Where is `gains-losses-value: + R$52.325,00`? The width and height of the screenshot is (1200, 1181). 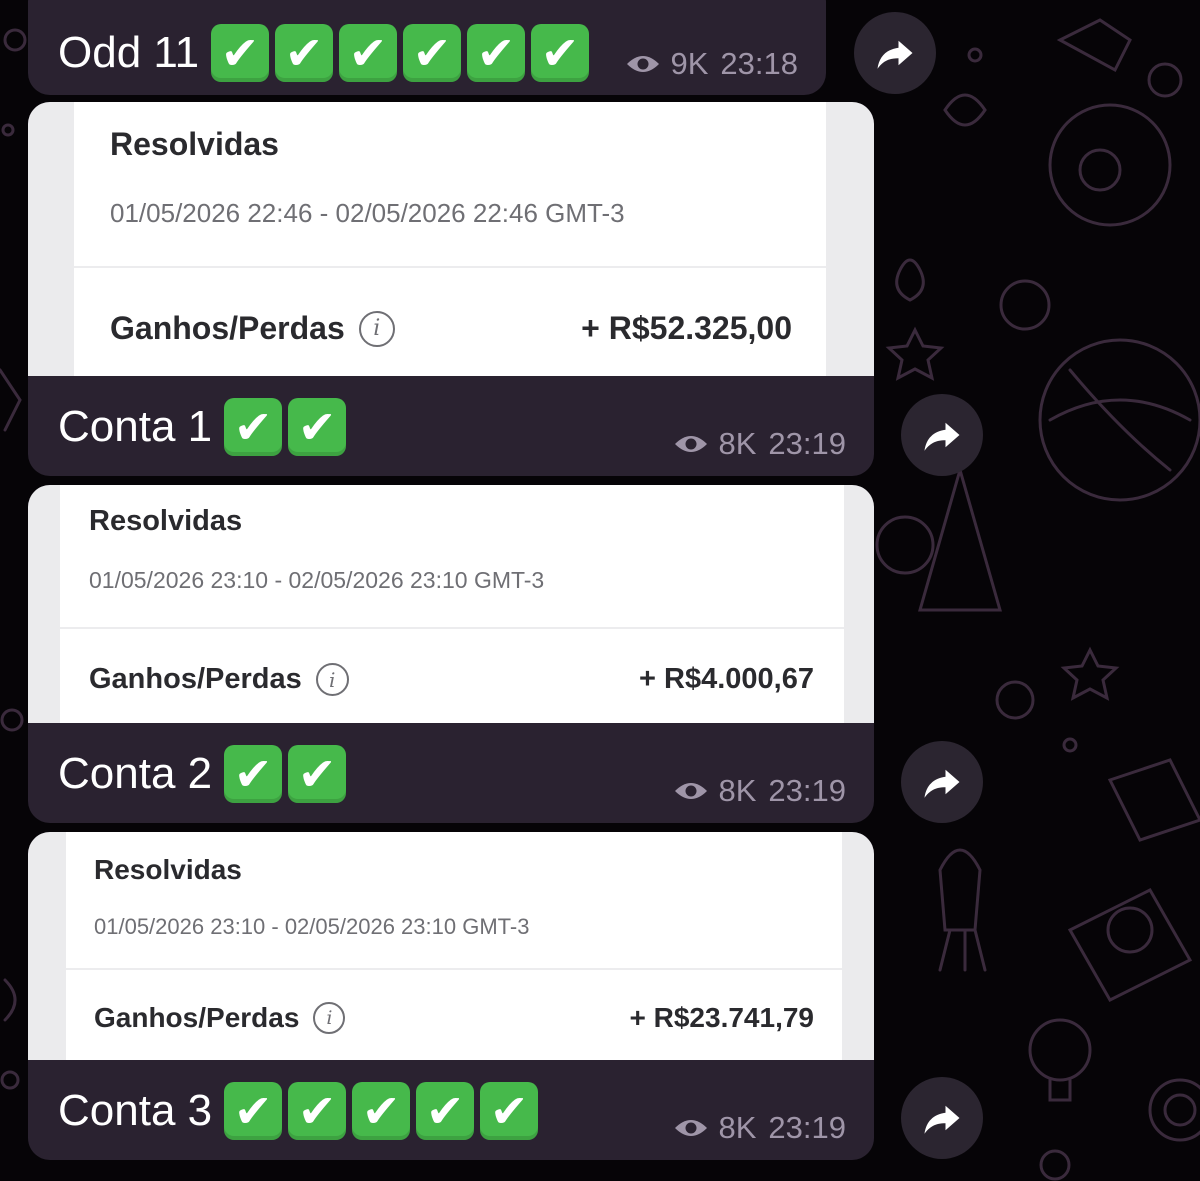
gains-losses-value: + R$52.325,00 is located at coordinates (686, 328).